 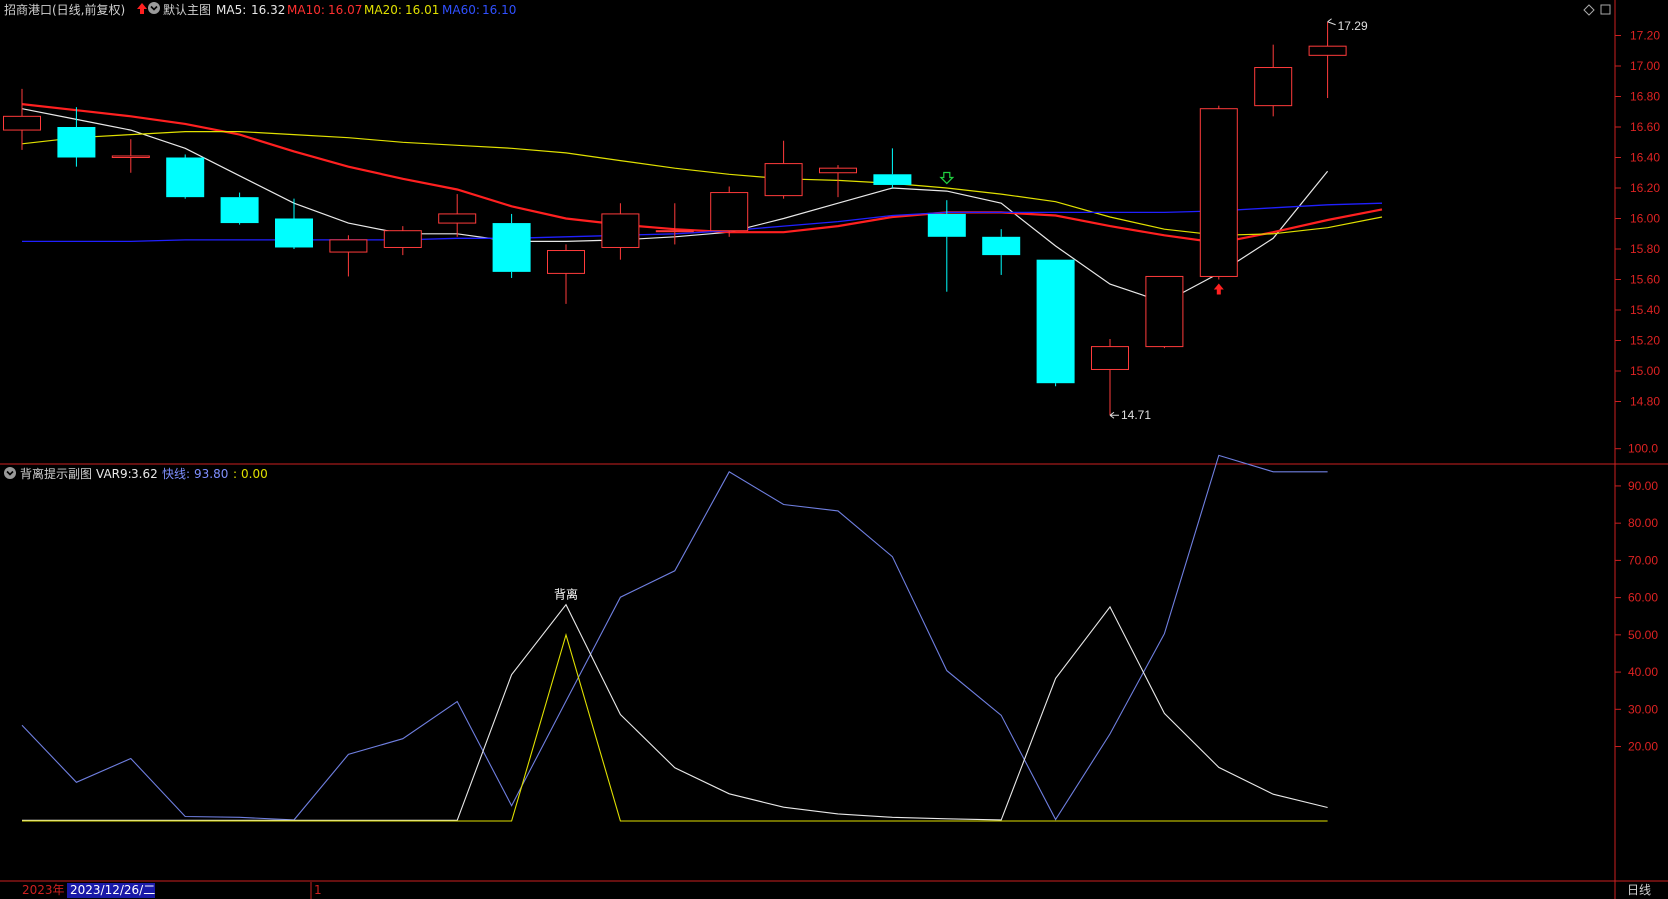 I want to click on extra-value: 0.00, so click(x=254, y=474).